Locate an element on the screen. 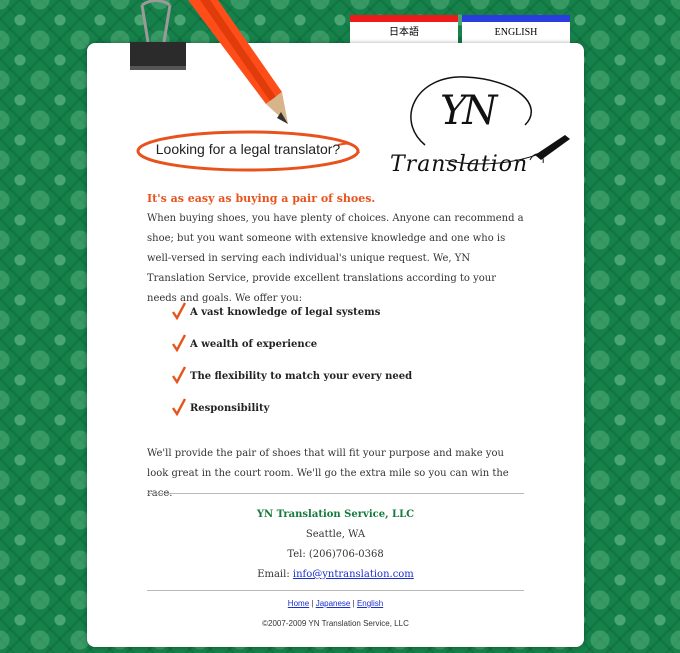 This screenshot has height=653, width=680. binder-clip-icon is located at coordinates (158, 35).